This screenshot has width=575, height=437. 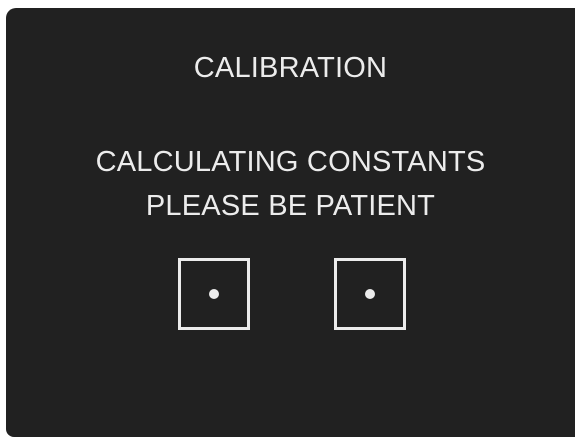 I want to click on calibration-target-icon-left, so click(x=214, y=294).